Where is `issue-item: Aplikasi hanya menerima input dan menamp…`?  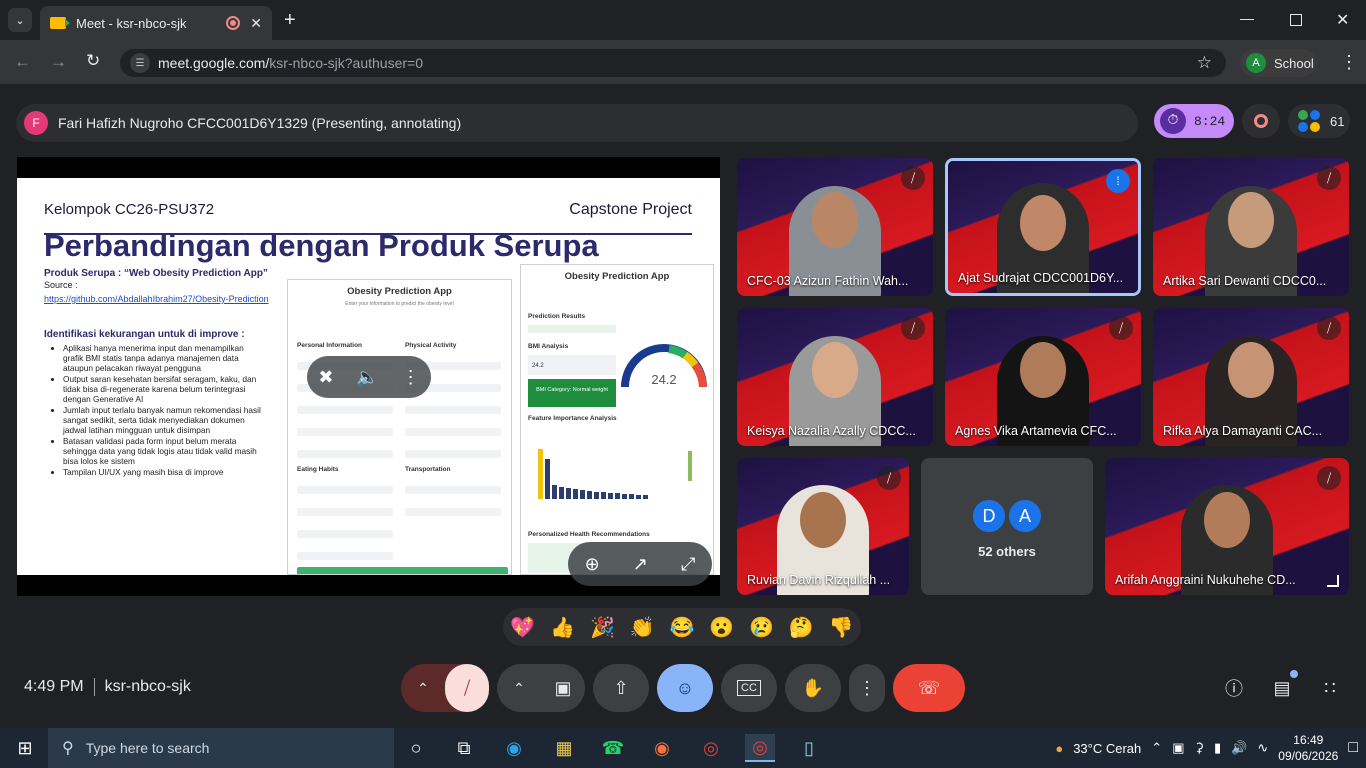
issue-item: Aplikasi hanya menerima input dan menamp… is located at coordinates (164, 358).